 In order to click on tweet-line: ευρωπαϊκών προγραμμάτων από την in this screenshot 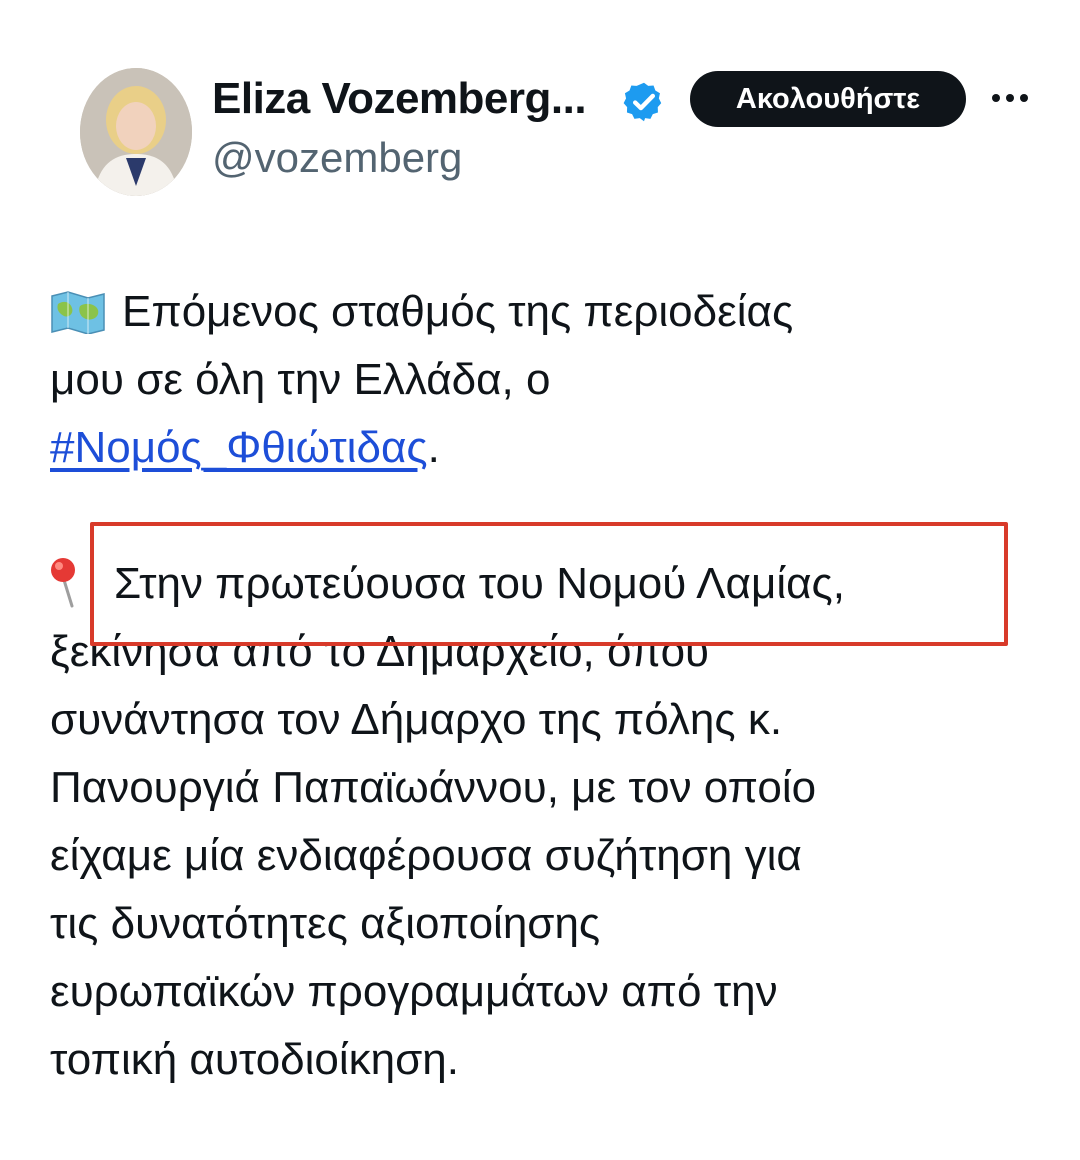, I will do `click(550, 992)`.